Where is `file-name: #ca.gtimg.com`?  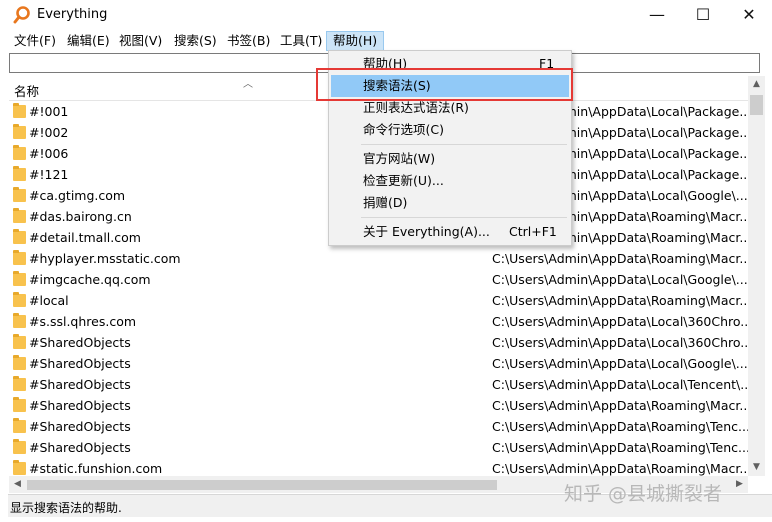
file-name: #ca.gtimg.com is located at coordinates (77, 195).